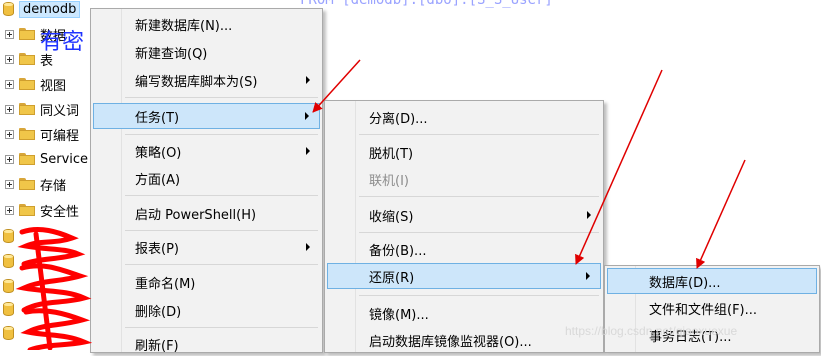  What do you see at coordinates (60, 136) in the screenshot?
I see `tree-node-label: 可编程` at bounding box center [60, 136].